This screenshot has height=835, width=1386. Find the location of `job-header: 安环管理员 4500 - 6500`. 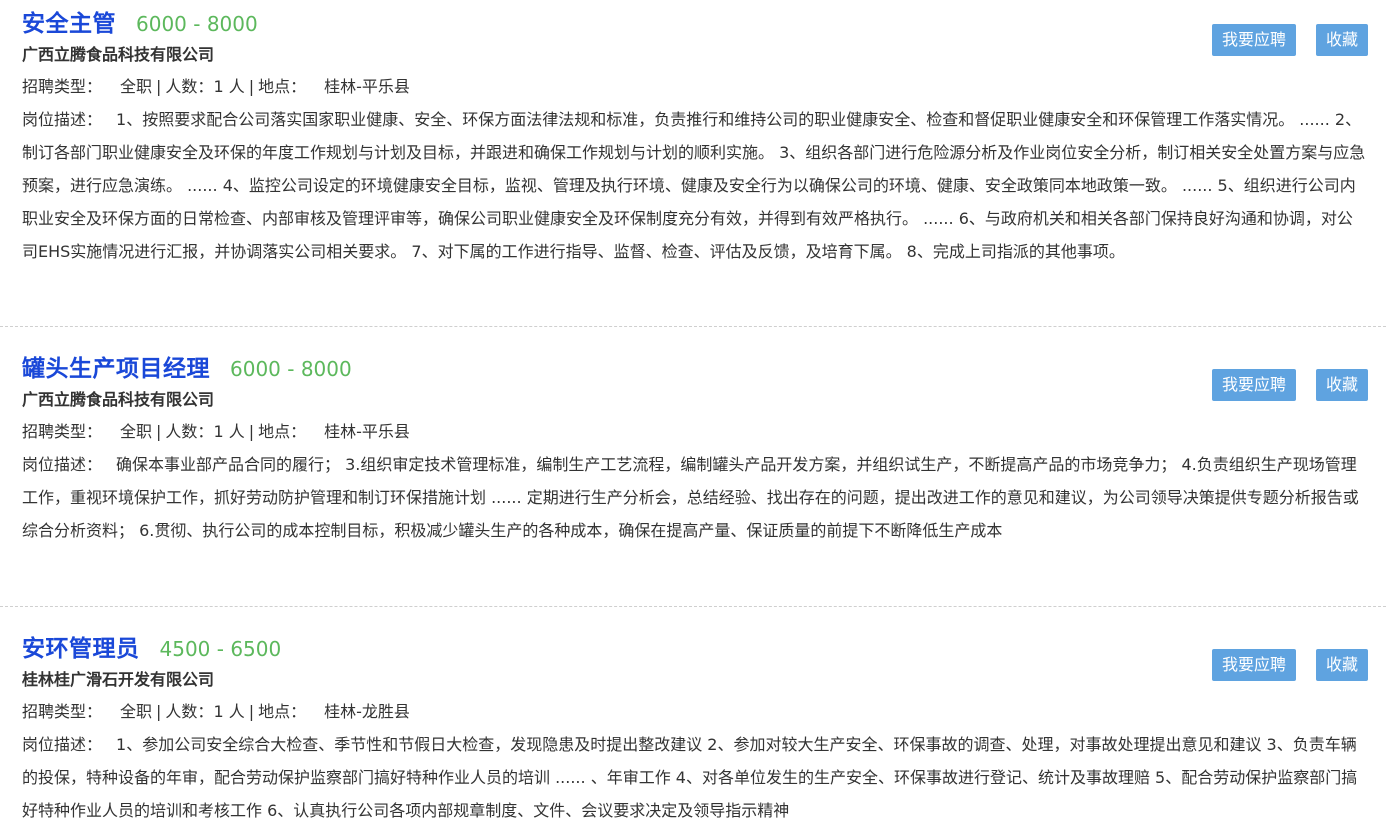

job-header: 安环管理员 4500 - 6500 is located at coordinates (693, 646).